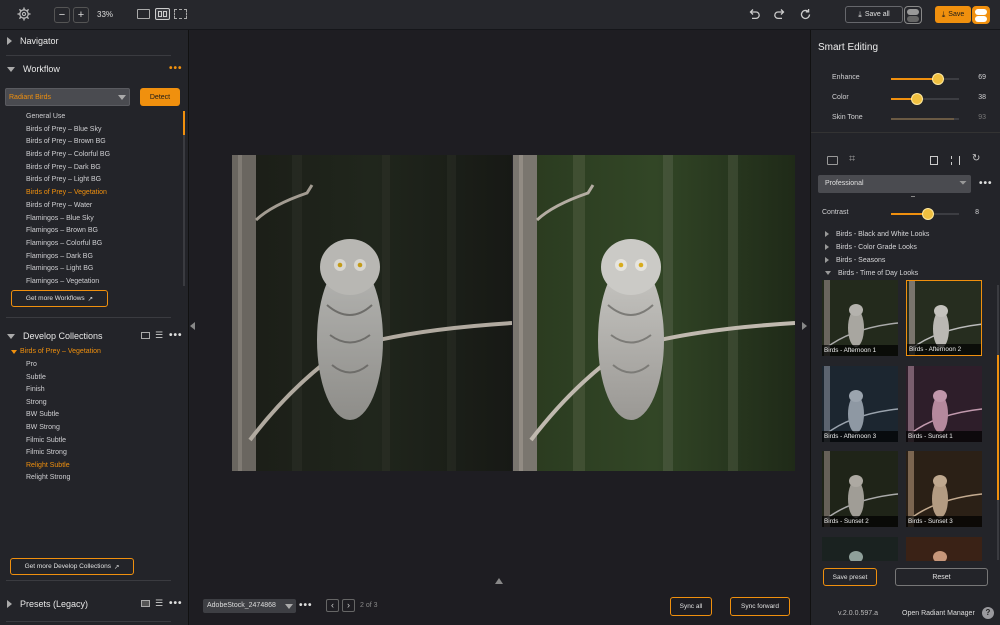 This screenshot has height=625, width=1000. What do you see at coordinates (101, 117) in the screenshot?
I see `list-item: General Use` at bounding box center [101, 117].